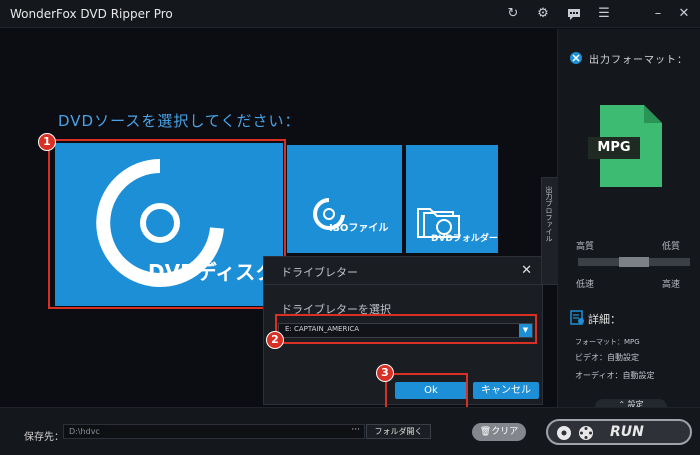 The image size is (700, 455). I want to click on output-format-label: 出力フォーマット：, so click(638, 60).